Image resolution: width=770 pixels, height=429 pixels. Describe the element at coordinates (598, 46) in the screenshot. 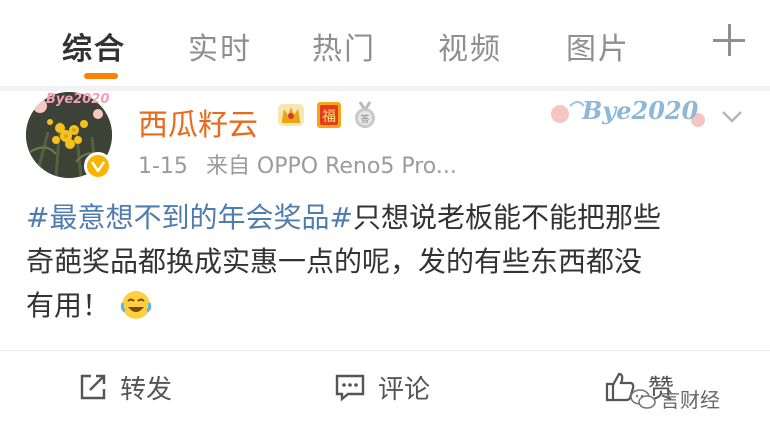

I see `tab-pictures: 图片` at that location.